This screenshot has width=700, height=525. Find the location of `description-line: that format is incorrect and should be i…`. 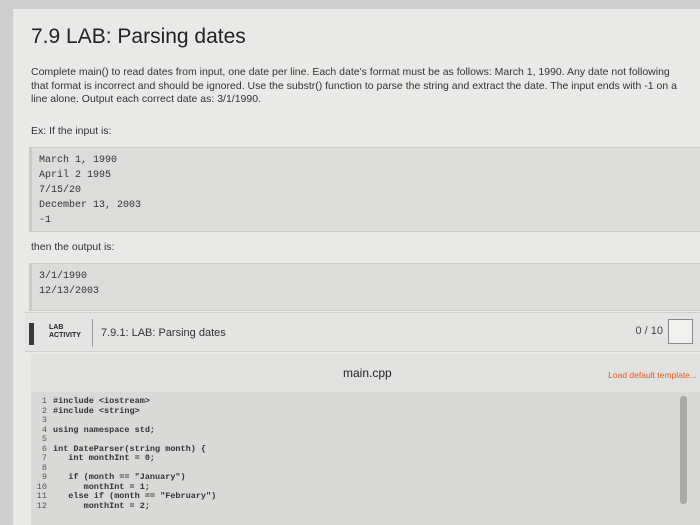

description-line: that format is incorrect and should be i… is located at coordinates (354, 85).